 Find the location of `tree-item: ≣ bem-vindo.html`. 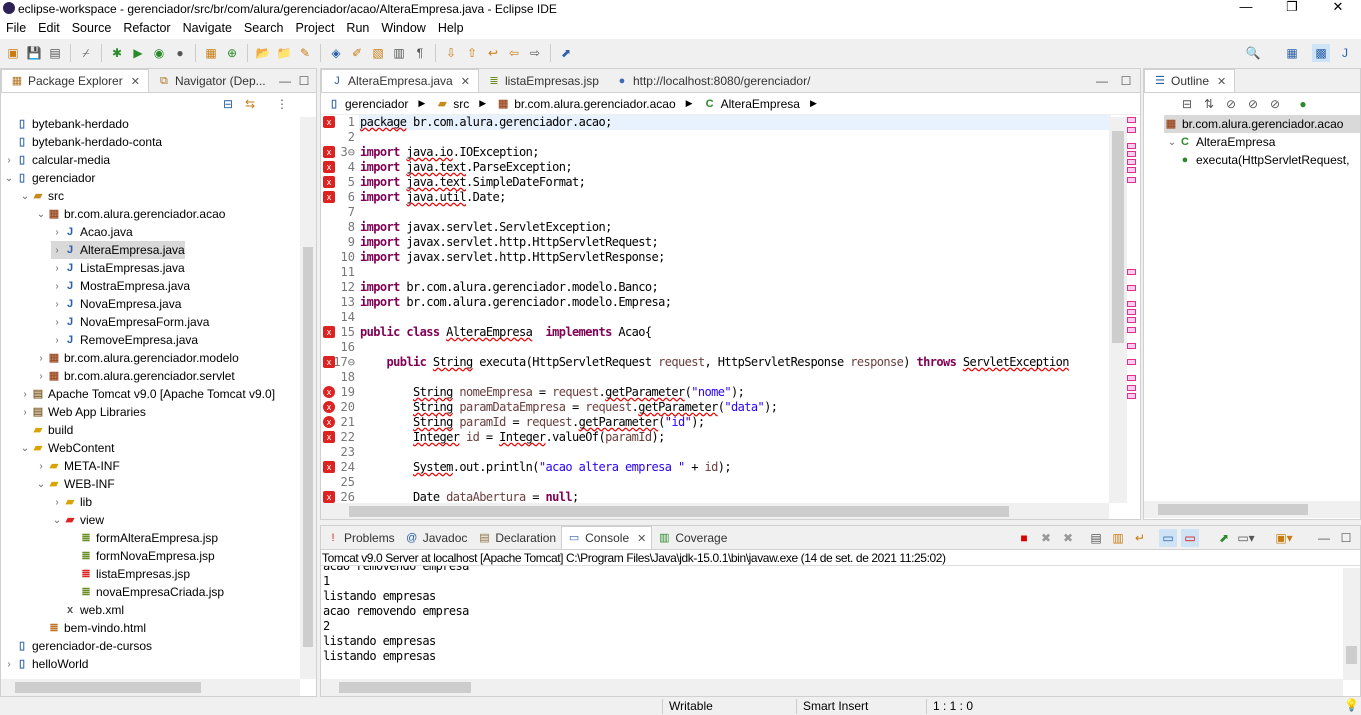

tree-item: ≣ bem-vindo.html is located at coordinates (90, 628).